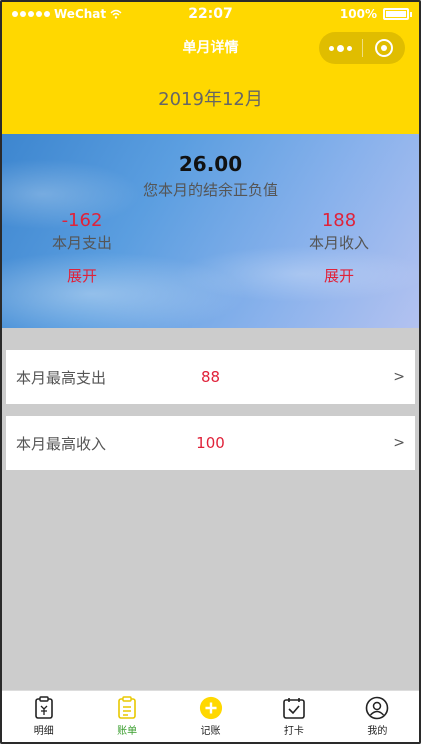 The image size is (421, 744). I want to click on expense-column: -162 本月支出 展开, so click(82, 248).